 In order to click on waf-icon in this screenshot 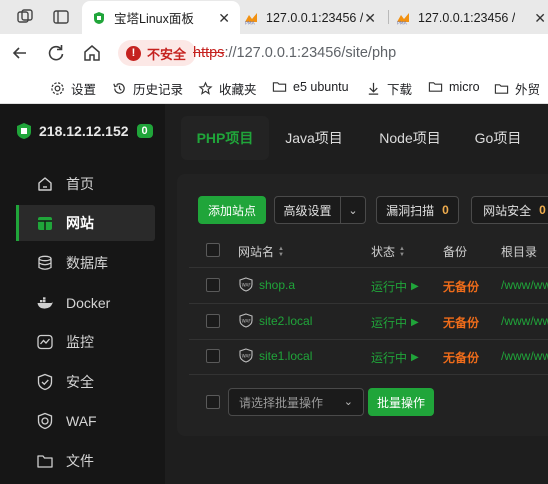, I will do `click(45, 421)`.